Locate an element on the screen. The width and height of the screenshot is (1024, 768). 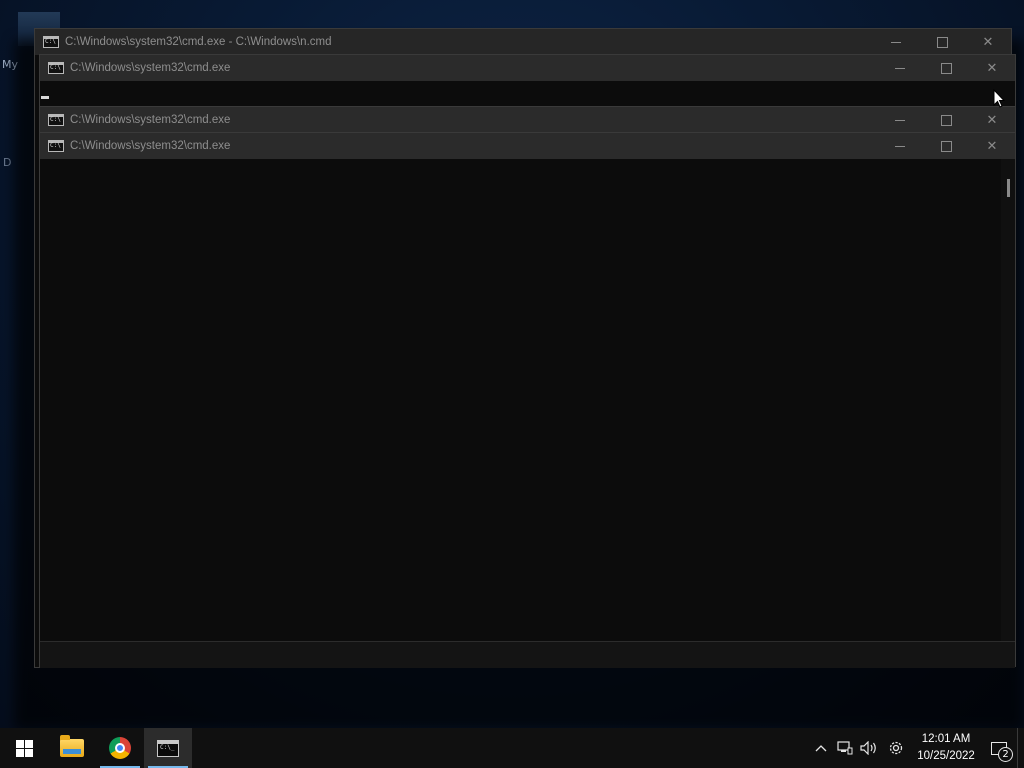
clock-date: 10/25/2022 is located at coordinates (946, 756).